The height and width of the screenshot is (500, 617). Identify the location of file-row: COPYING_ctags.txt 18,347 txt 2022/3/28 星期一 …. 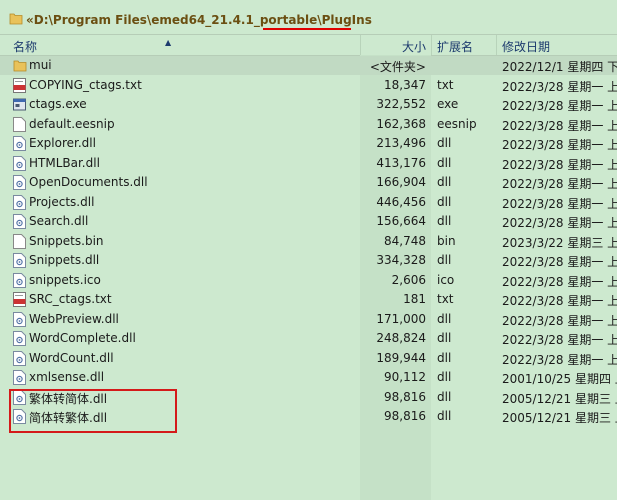
(308, 85).